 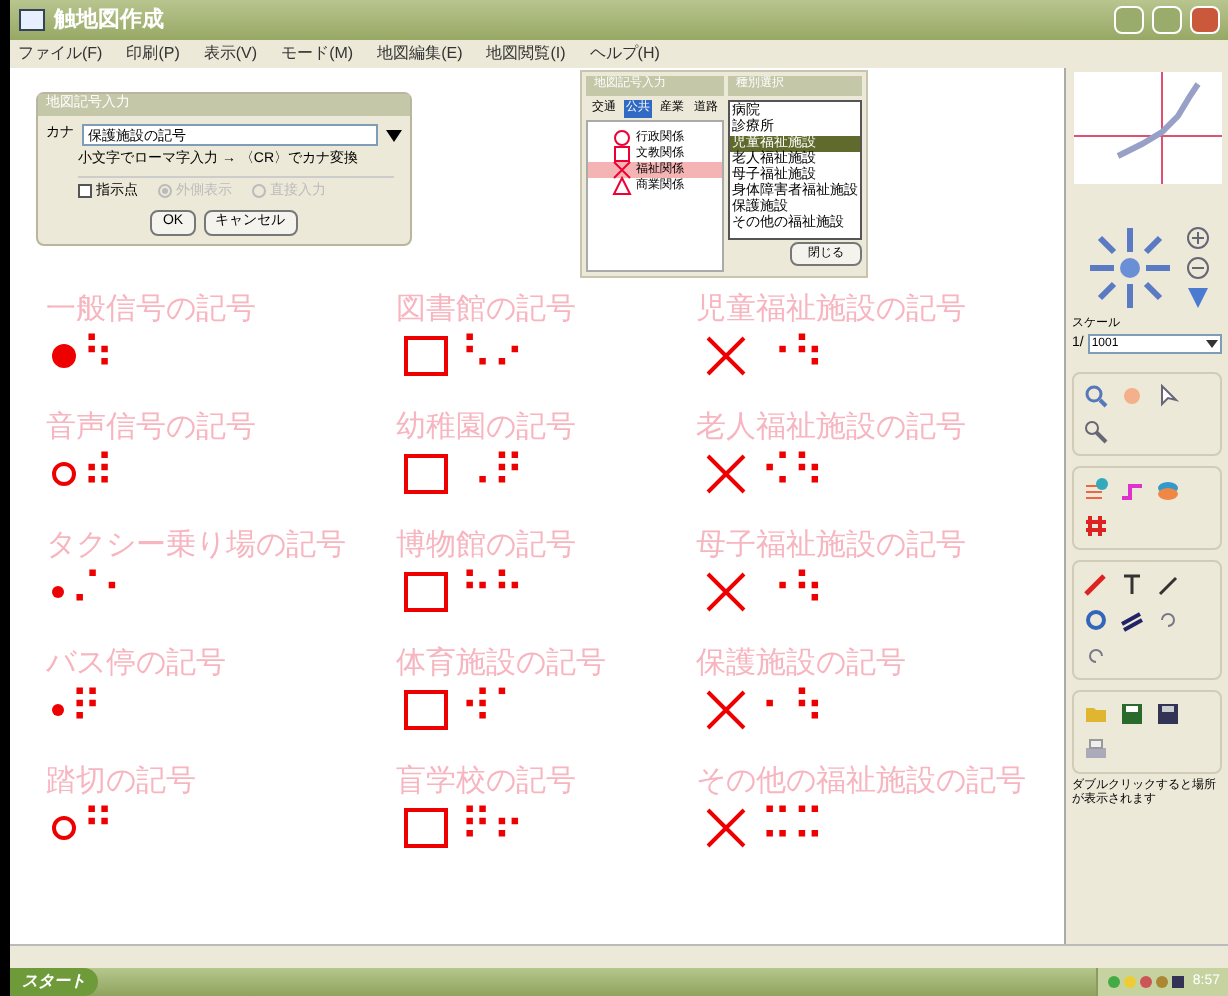 What do you see at coordinates (1096, 489) in the screenshot?
I see `lines-icon` at bounding box center [1096, 489].